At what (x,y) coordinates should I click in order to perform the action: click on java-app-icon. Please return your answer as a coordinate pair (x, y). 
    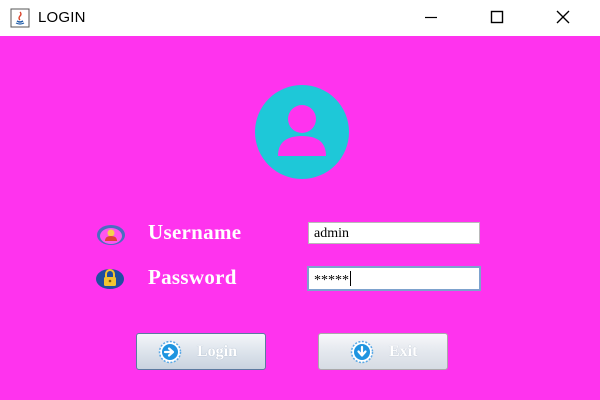
    Looking at the image, I should click on (20, 18).